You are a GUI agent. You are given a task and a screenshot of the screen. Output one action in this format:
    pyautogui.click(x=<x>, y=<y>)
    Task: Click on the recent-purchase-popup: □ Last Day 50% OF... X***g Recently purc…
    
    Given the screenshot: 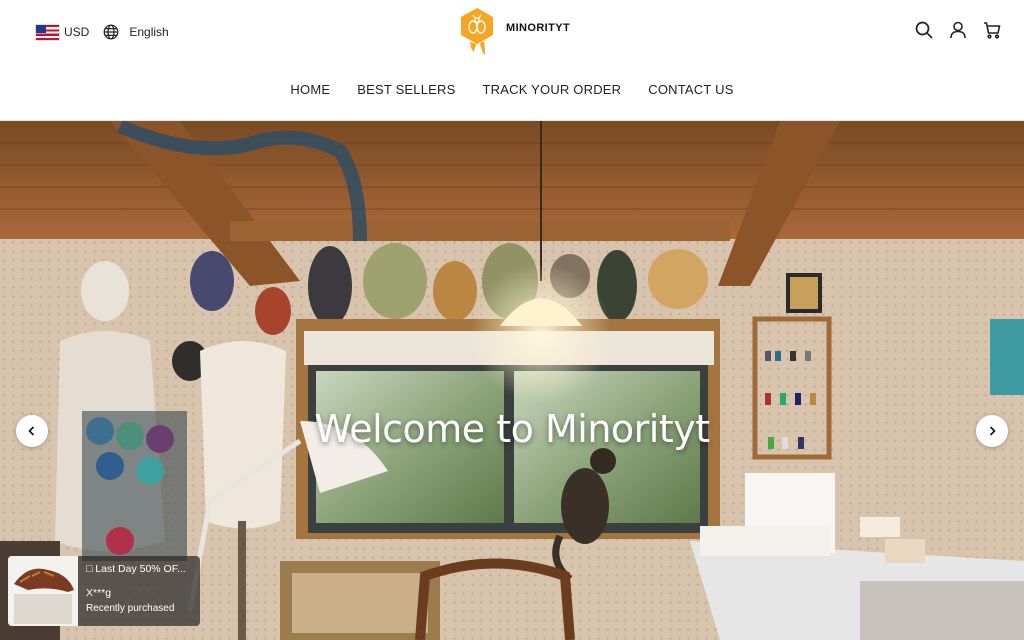 What is the action you would take?
    pyautogui.click(x=104, y=591)
    